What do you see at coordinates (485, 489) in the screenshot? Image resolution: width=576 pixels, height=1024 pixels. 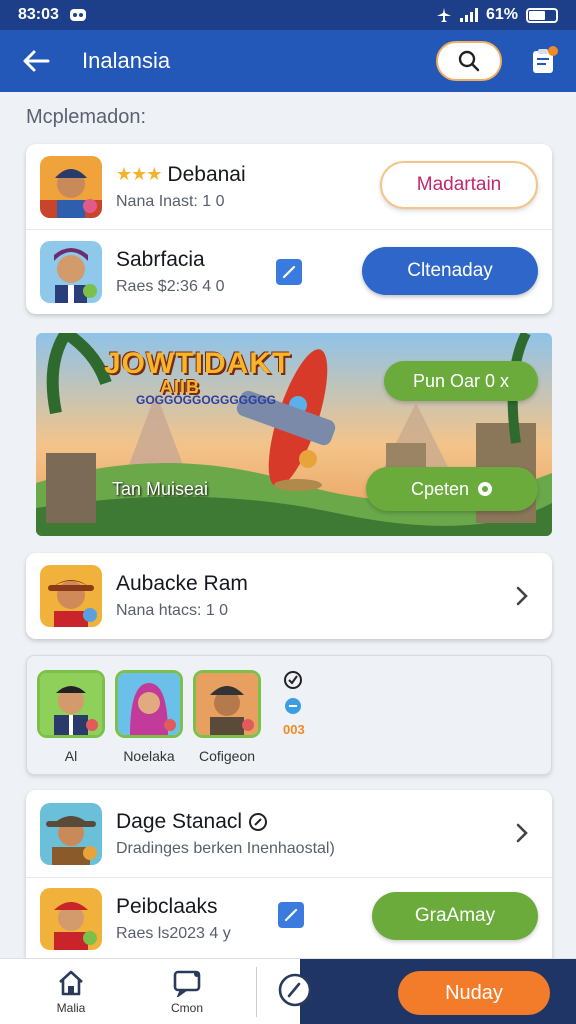 I see `record-icon` at bounding box center [485, 489].